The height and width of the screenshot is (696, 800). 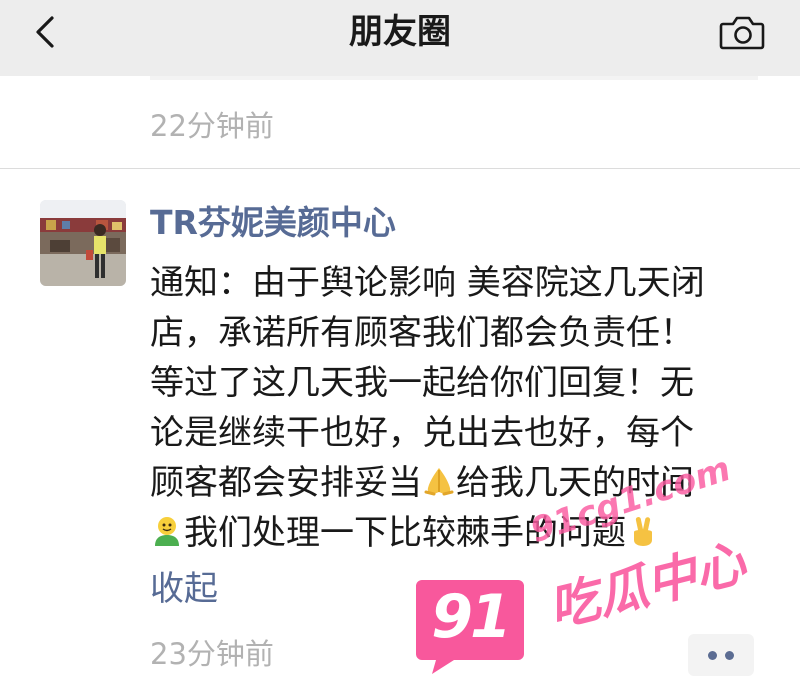 What do you see at coordinates (212, 126) in the screenshot?
I see `previous-post-time: 22分钟前` at bounding box center [212, 126].